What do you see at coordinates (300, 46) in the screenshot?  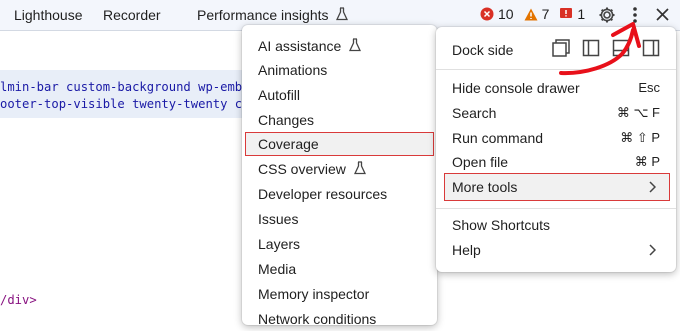 I see `menu-item-label: AI assistance` at bounding box center [300, 46].